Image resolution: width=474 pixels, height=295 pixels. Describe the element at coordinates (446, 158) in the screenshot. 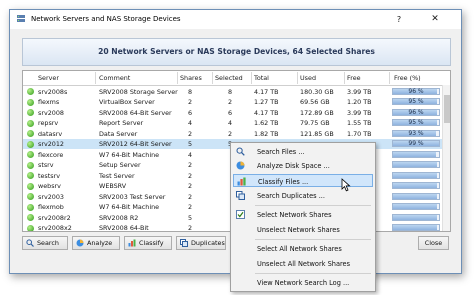

I see `vertical-scrollbar` at that location.